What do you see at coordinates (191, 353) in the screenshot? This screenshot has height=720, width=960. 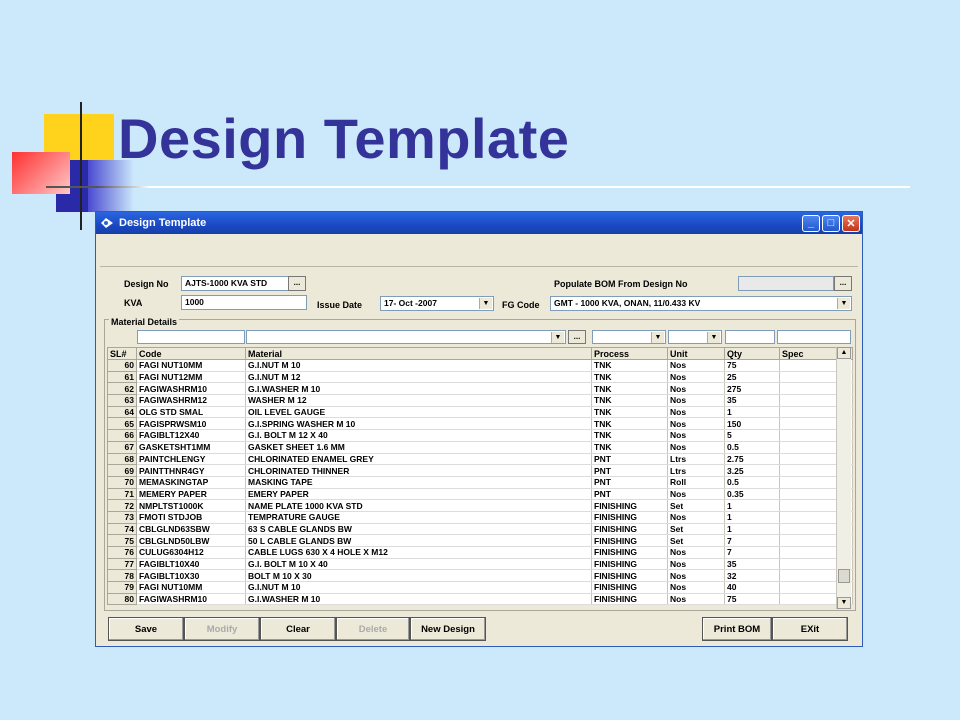 I see `col-header-code: Code` at bounding box center [191, 353].